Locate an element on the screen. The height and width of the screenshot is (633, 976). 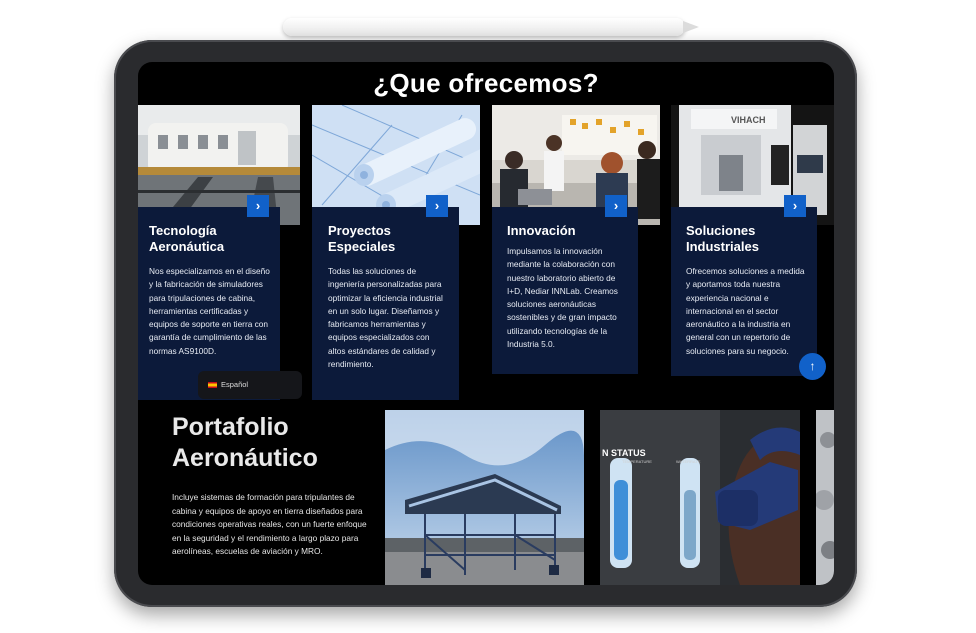
language-selector: Español is located at coordinates (250, 385).